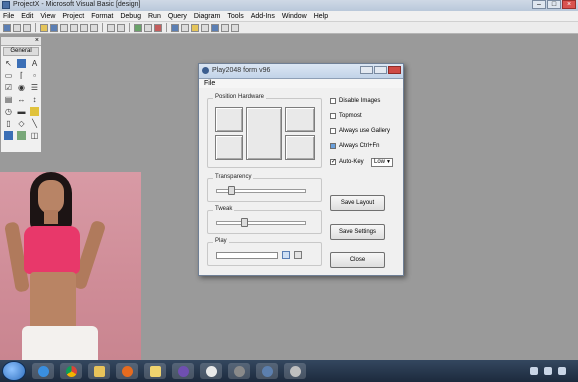 The height and width of the screenshot is (382, 578). Describe the element at coordinates (73, 16) in the screenshot. I see `menu-project: Project` at that location.